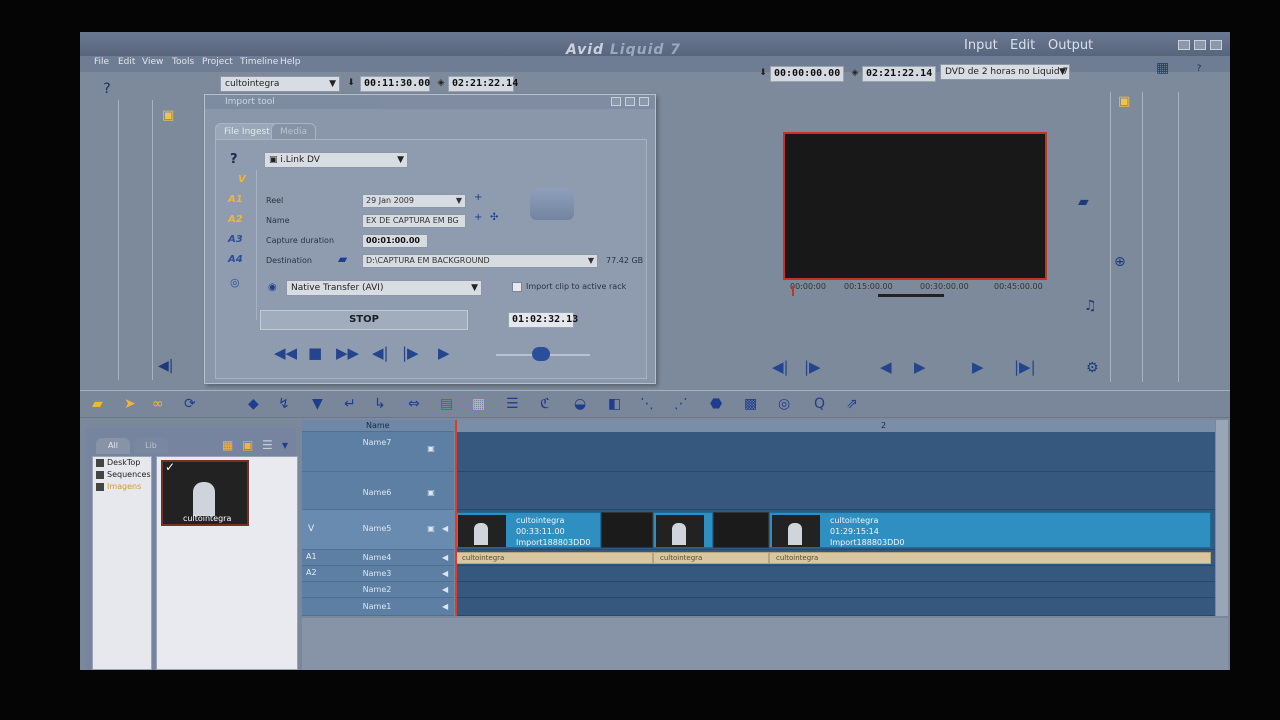 This screenshot has width=1280, height=720. What do you see at coordinates (1070, 45) in the screenshot?
I see `mode-output: Output` at bounding box center [1070, 45].